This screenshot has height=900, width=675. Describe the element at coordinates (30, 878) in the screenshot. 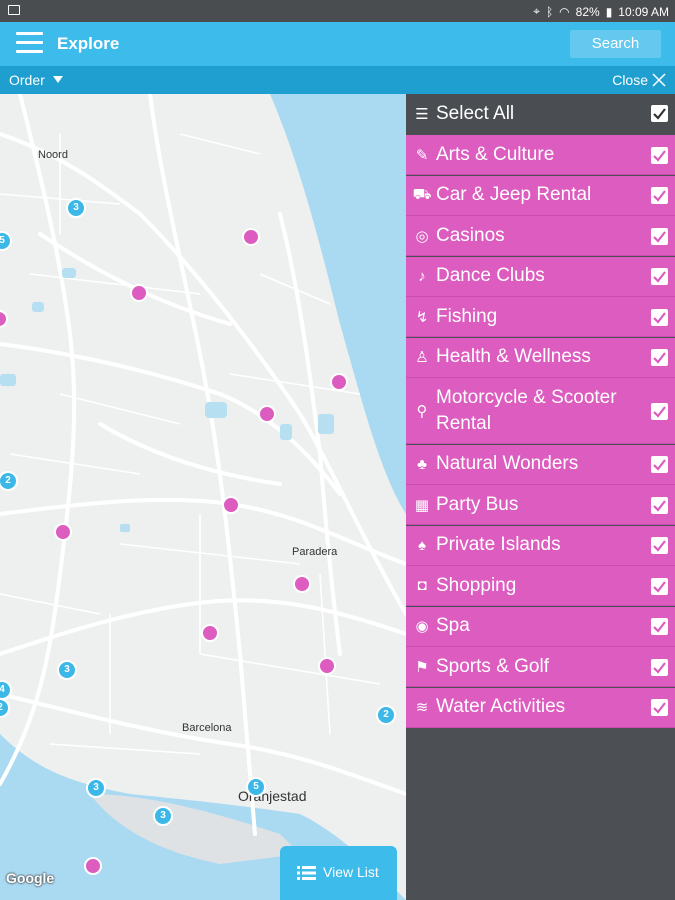

I see `google-logo: Google` at that location.